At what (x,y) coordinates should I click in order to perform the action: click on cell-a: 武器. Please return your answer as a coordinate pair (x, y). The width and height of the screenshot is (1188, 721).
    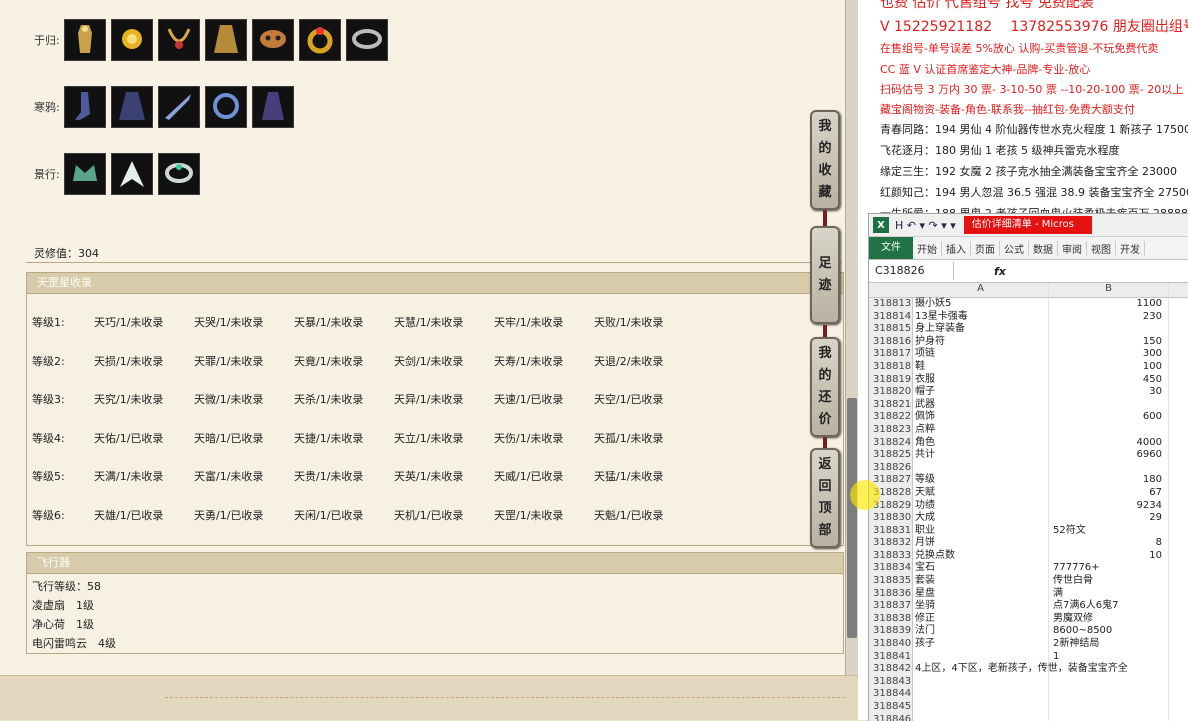
    Looking at the image, I should click on (981, 405).